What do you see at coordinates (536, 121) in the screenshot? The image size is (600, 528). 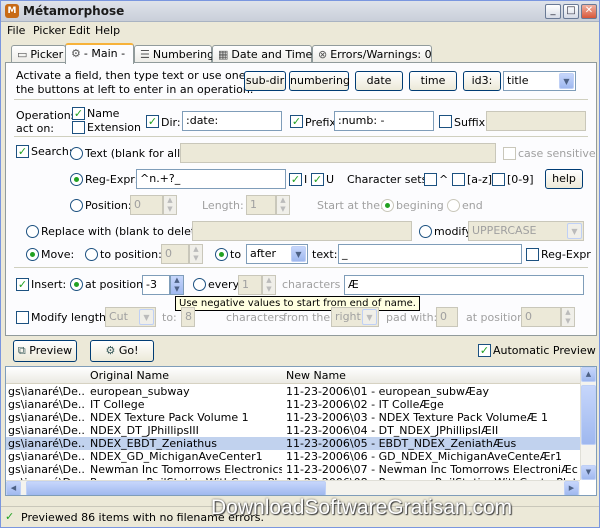 I see `suffix-input` at bounding box center [536, 121].